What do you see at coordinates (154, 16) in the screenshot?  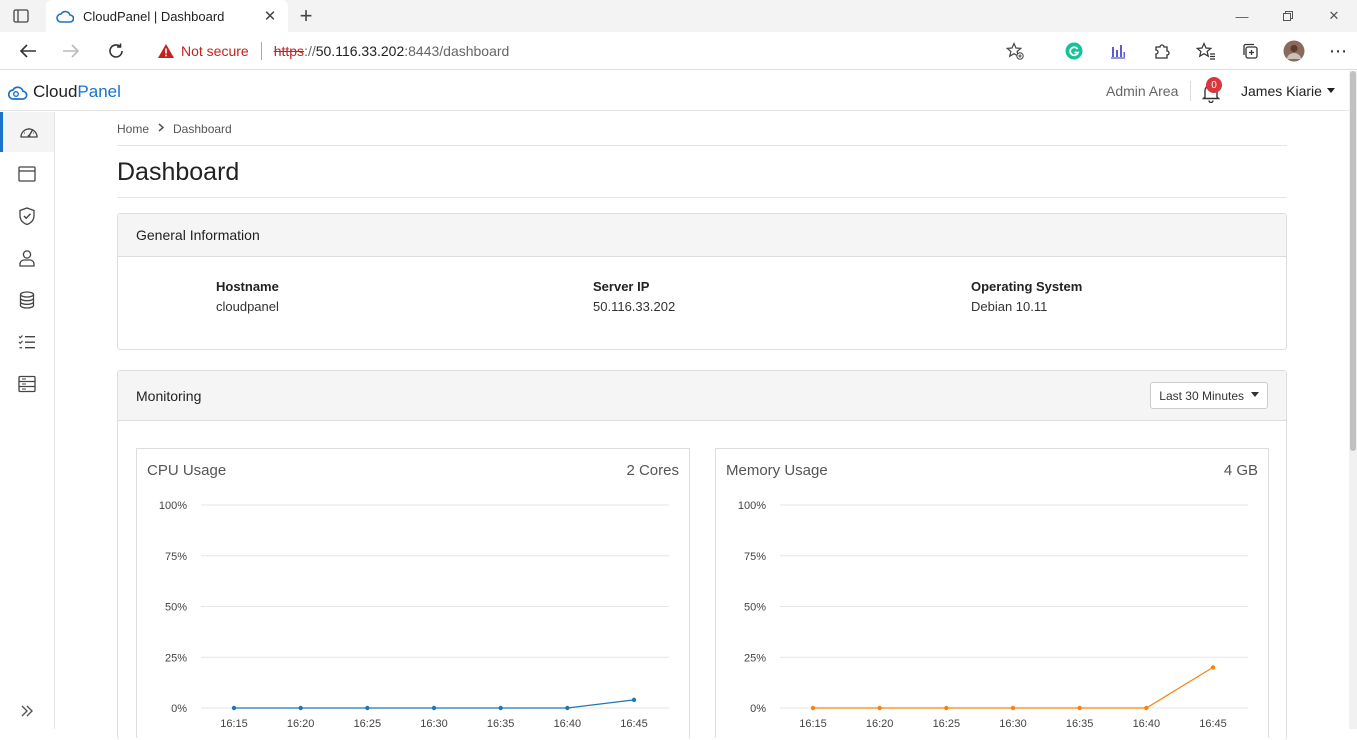 I see `tab-title: CloudPanel | Dashboard` at bounding box center [154, 16].